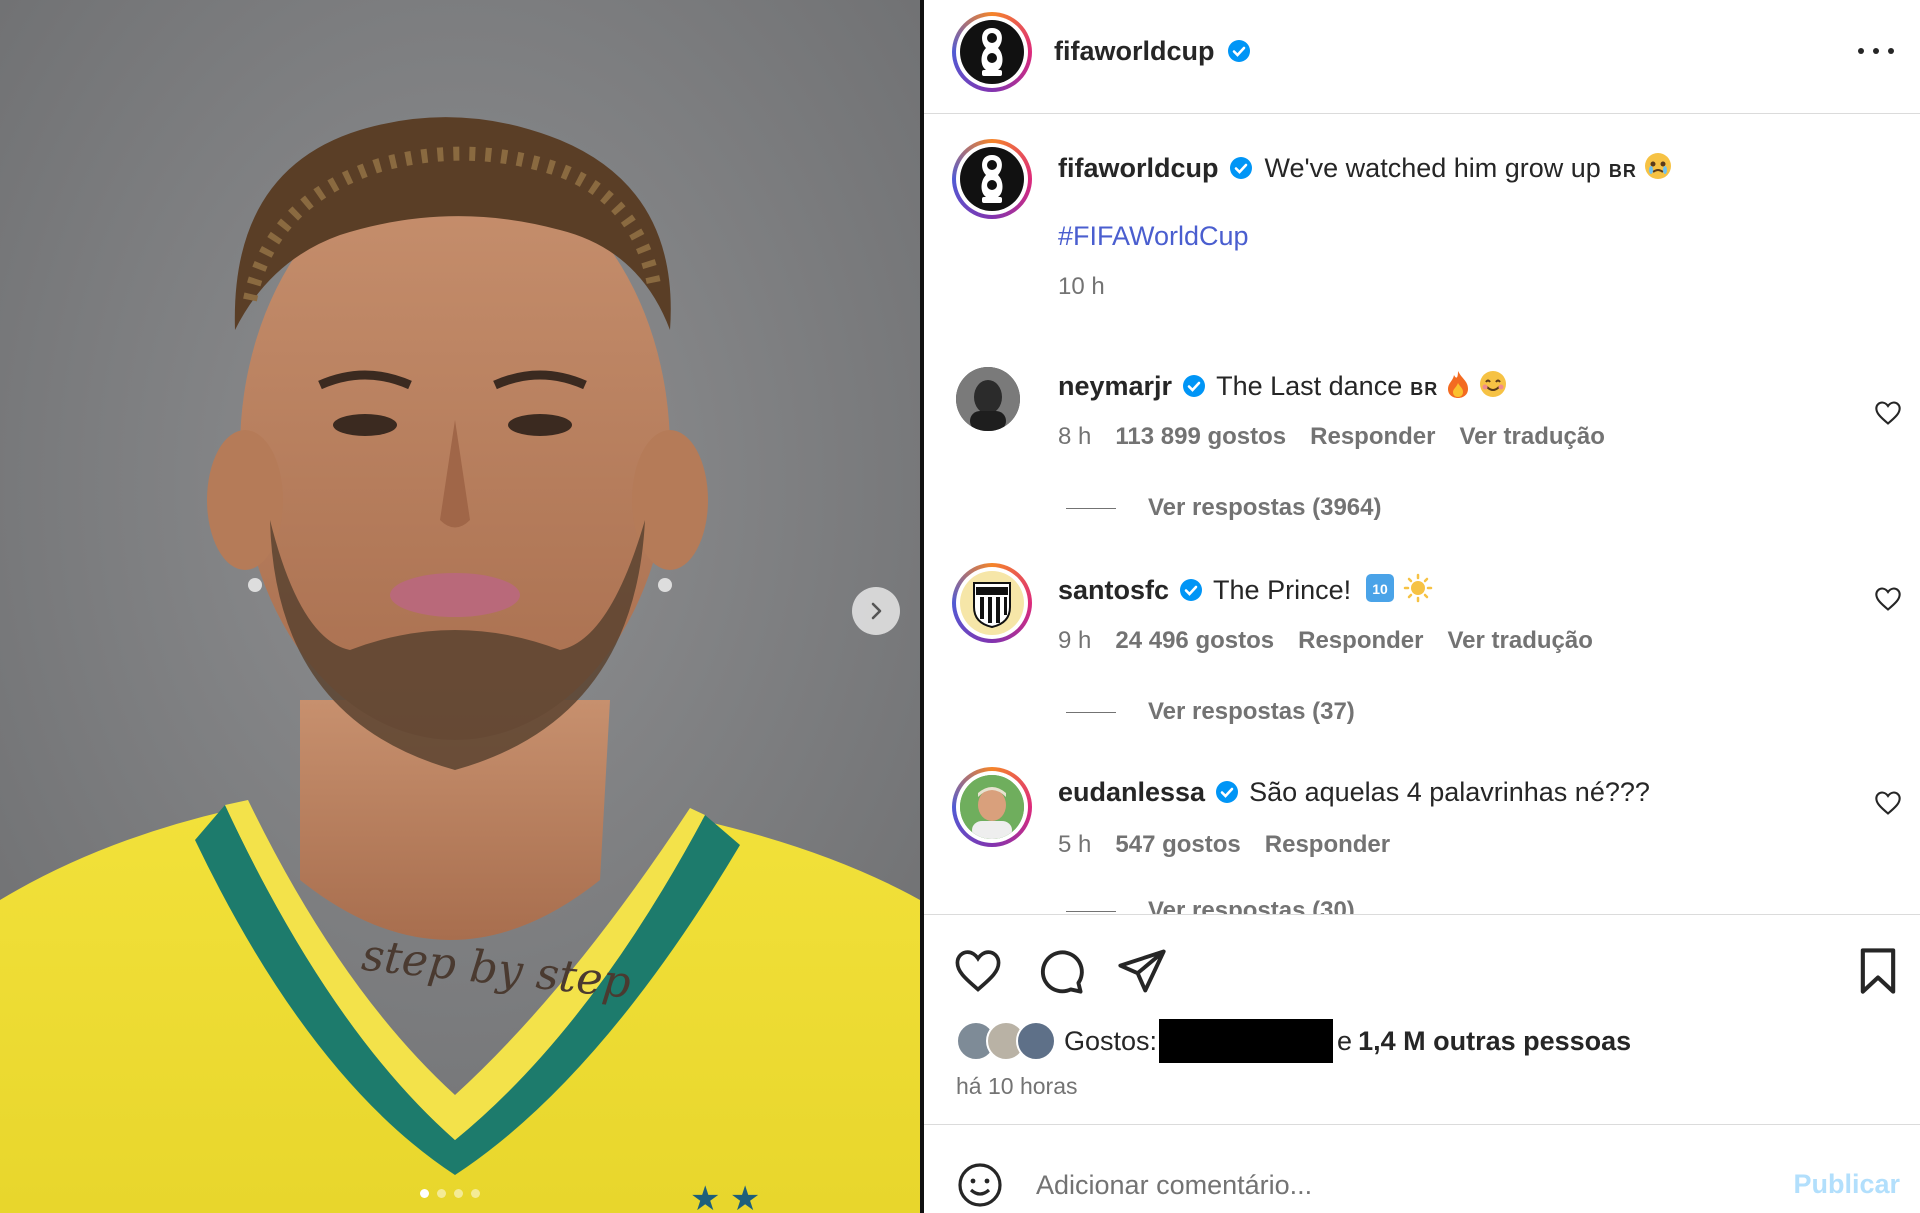  I want to click on caption-hashtag: #FIFAWorldCup, so click(1153, 236).